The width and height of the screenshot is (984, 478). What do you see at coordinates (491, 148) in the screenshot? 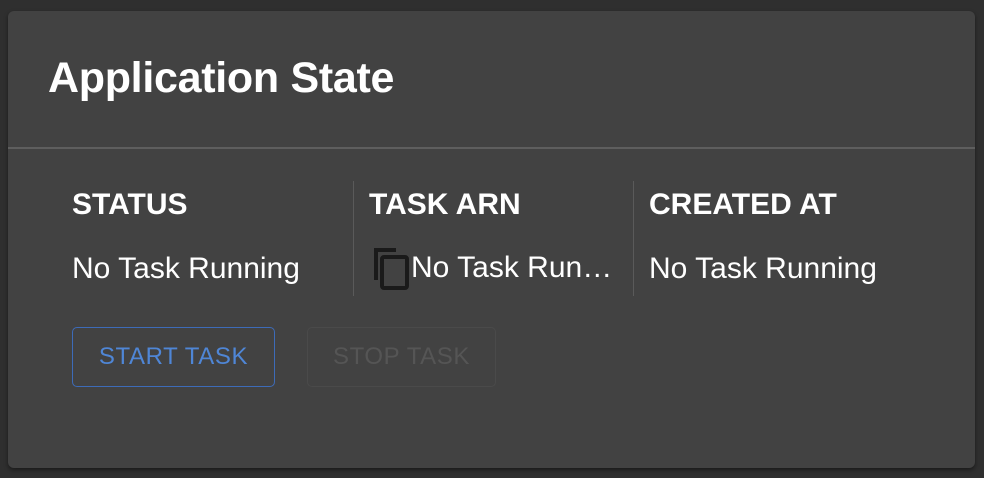
I see `title-divider` at bounding box center [491, 148].